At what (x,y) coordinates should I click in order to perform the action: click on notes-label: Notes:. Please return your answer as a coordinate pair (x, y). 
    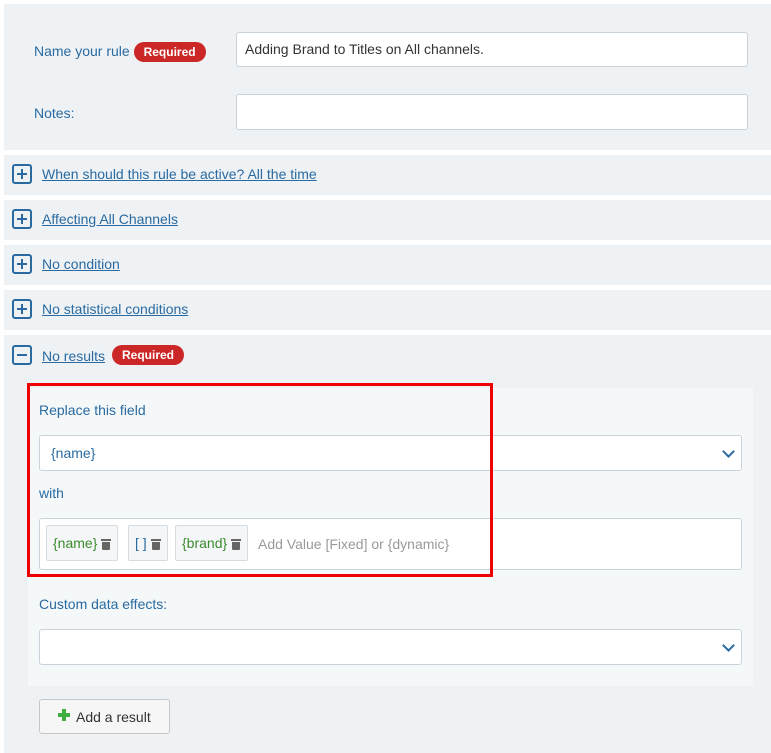
    Looking at the image, I should click on (54, 113).